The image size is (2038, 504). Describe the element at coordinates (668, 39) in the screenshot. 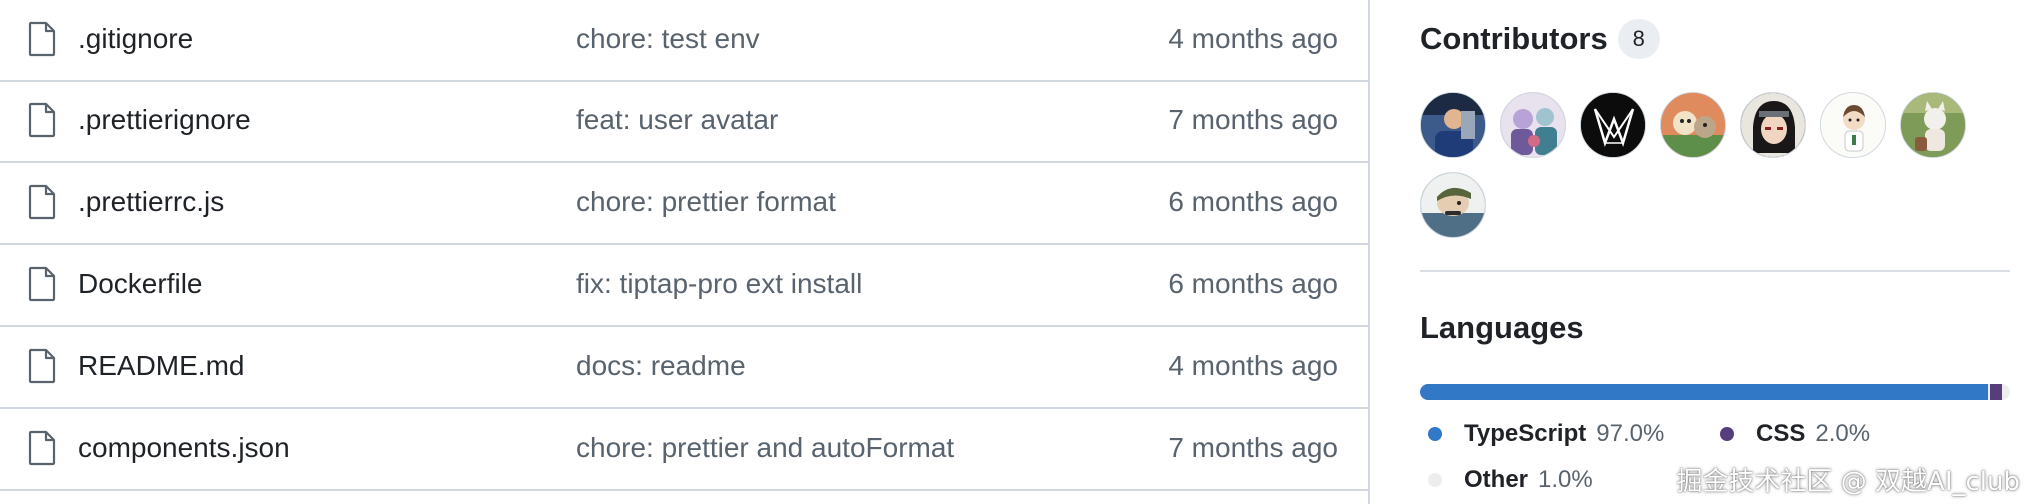

I see `commit-message-link: chore: test env` at that location.